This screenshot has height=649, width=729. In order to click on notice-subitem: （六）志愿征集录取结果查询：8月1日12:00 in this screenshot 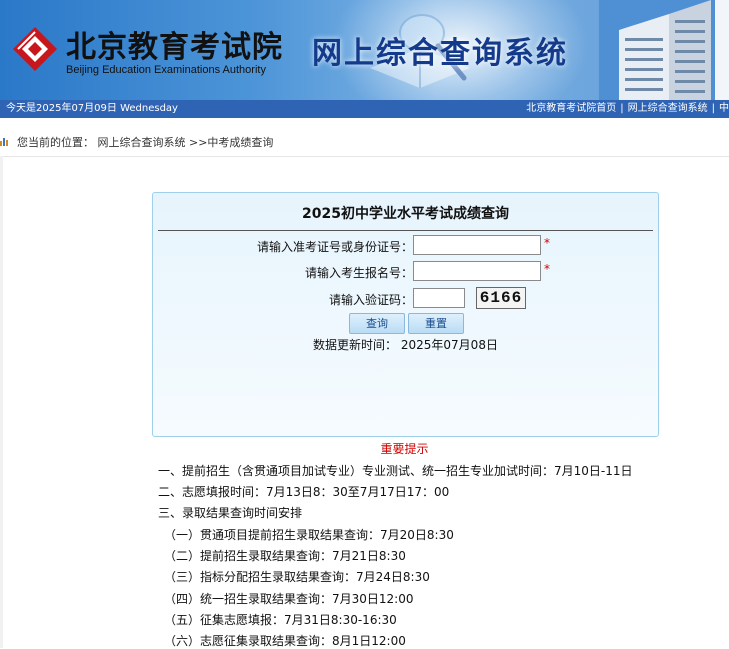, I will do `click(285, 641)`.